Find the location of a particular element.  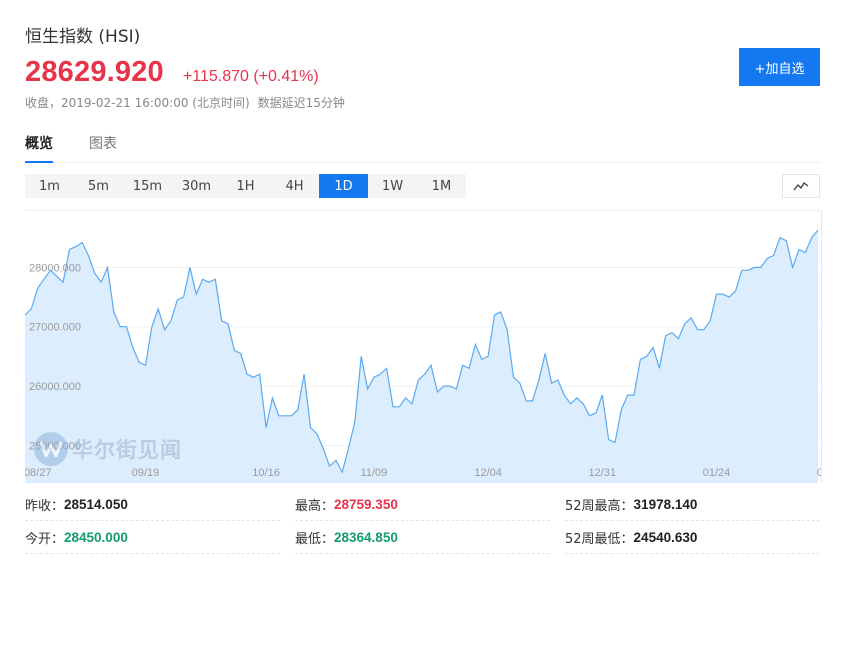

stat-value: 28514.050 is located at coordinates (96, 504).